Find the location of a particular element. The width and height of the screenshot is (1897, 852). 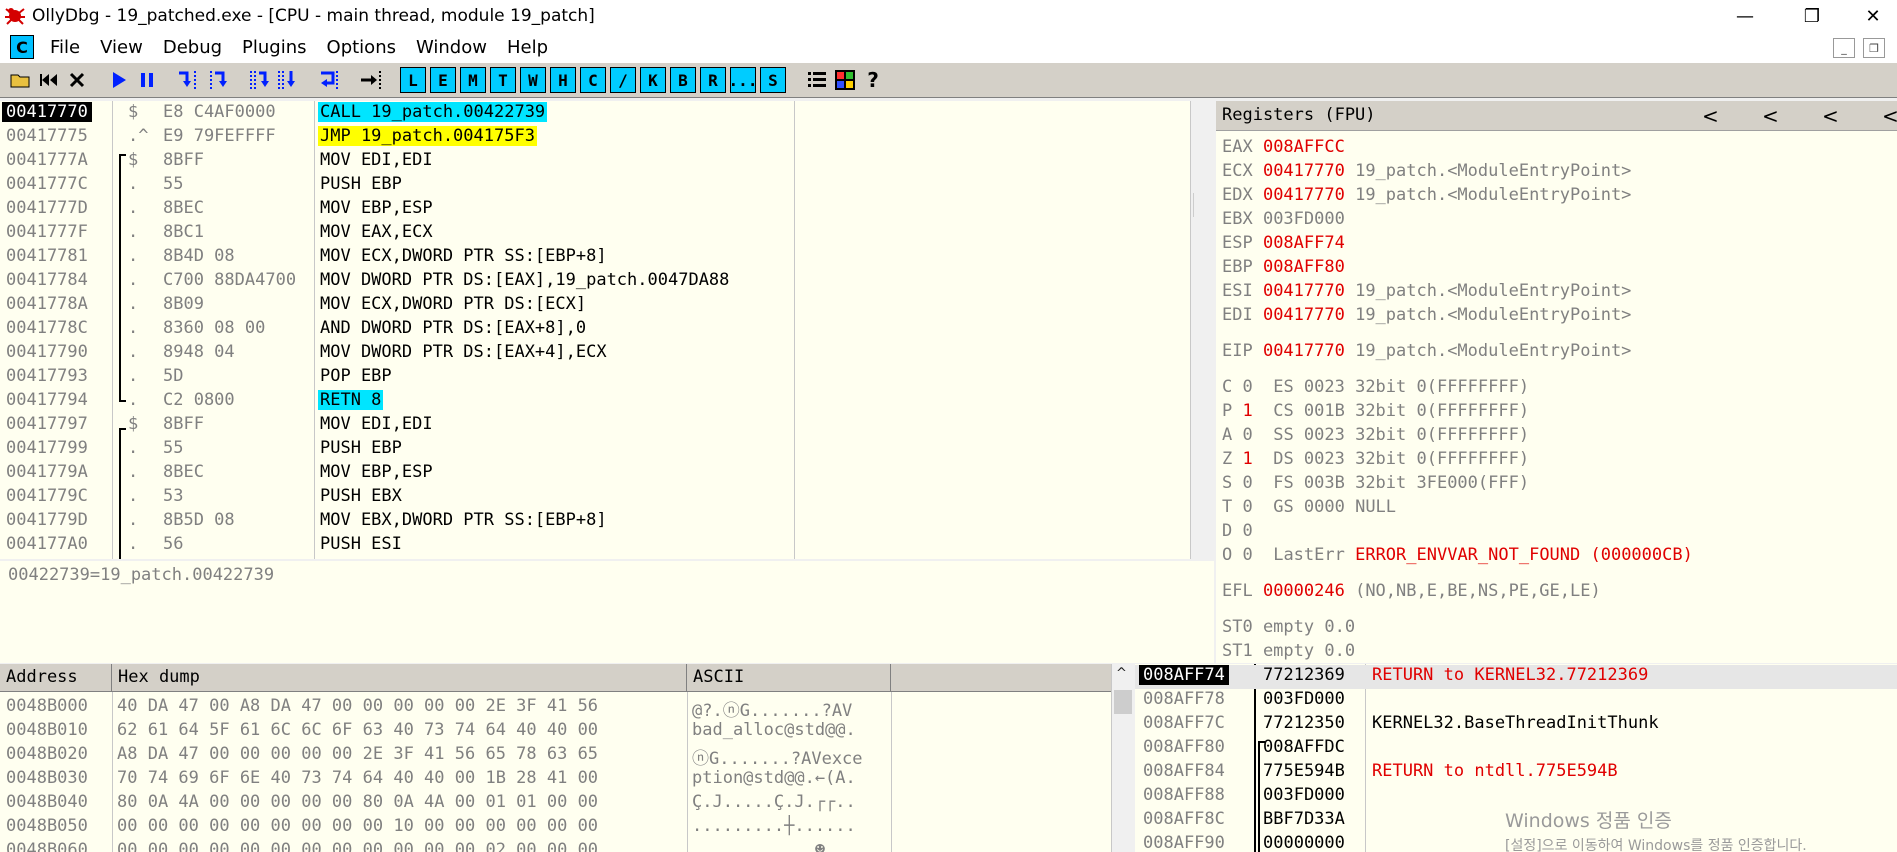

menu-options: Options is located at coordinates (361, 47).